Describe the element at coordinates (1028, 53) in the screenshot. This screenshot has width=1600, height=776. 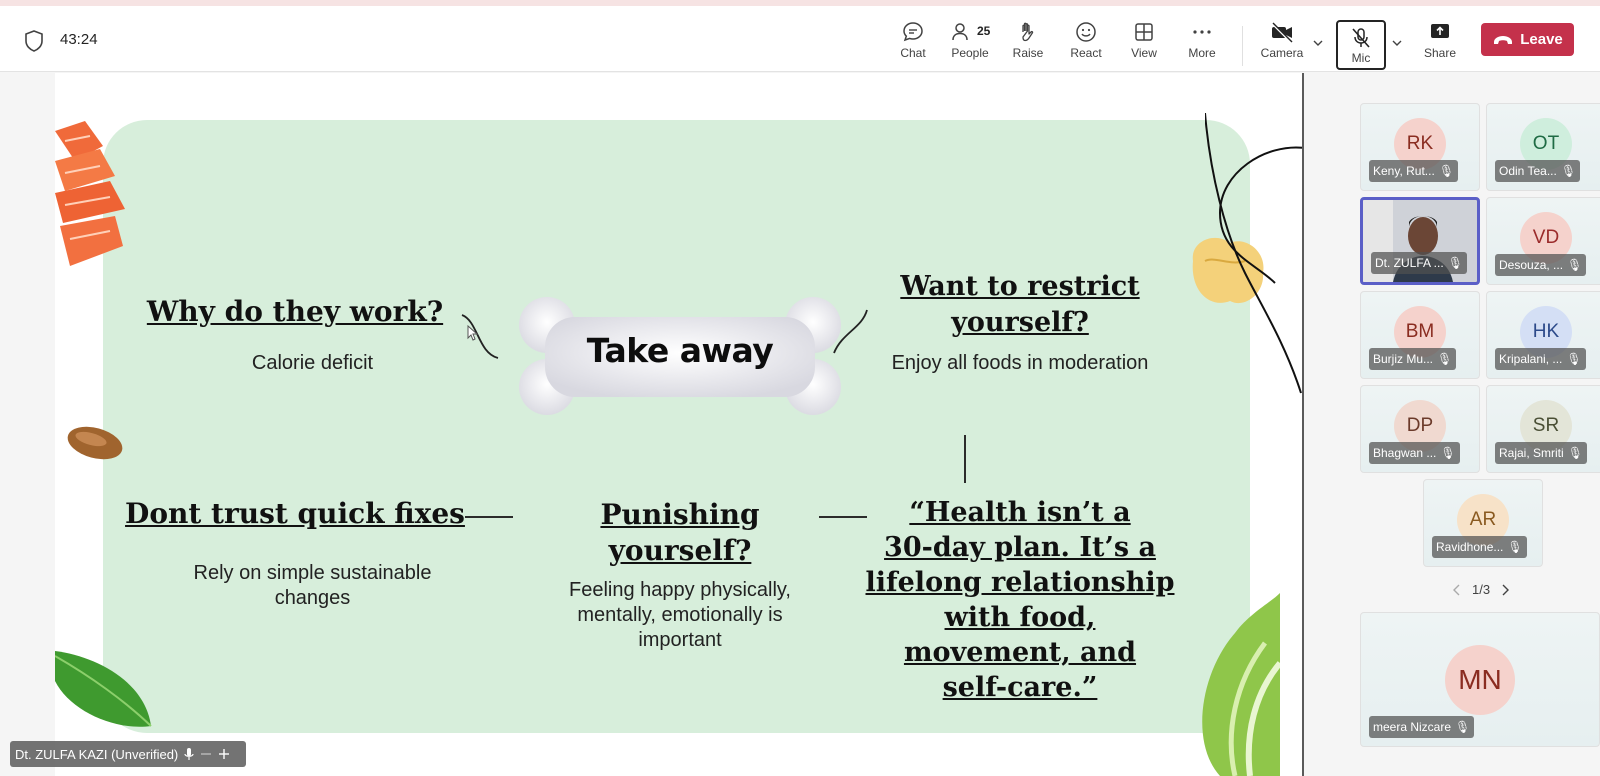
I see `raise-label: Raise` at that location.